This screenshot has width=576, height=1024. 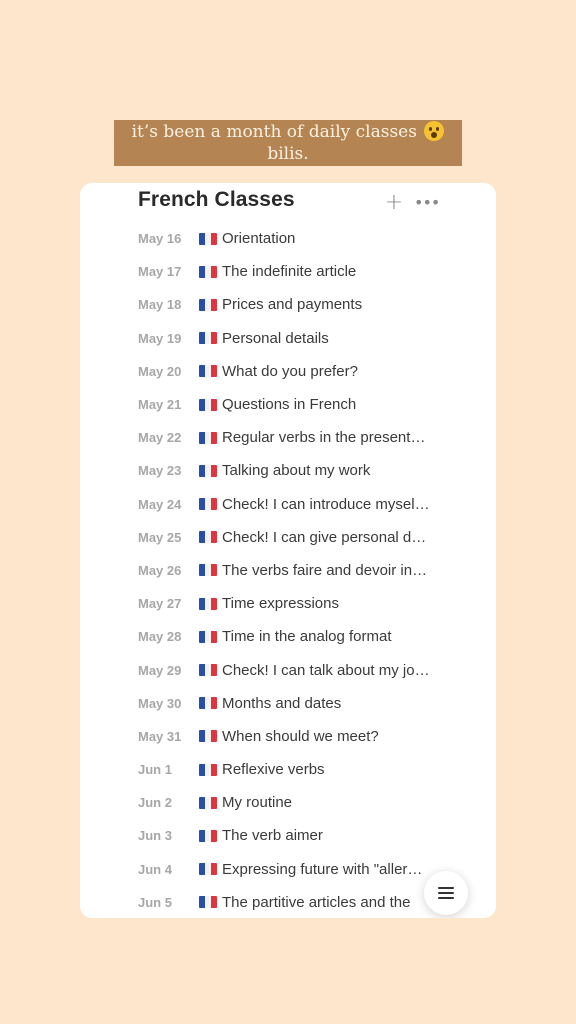 I want to click on class-title: Months and dates, so click(x=330, y=703).